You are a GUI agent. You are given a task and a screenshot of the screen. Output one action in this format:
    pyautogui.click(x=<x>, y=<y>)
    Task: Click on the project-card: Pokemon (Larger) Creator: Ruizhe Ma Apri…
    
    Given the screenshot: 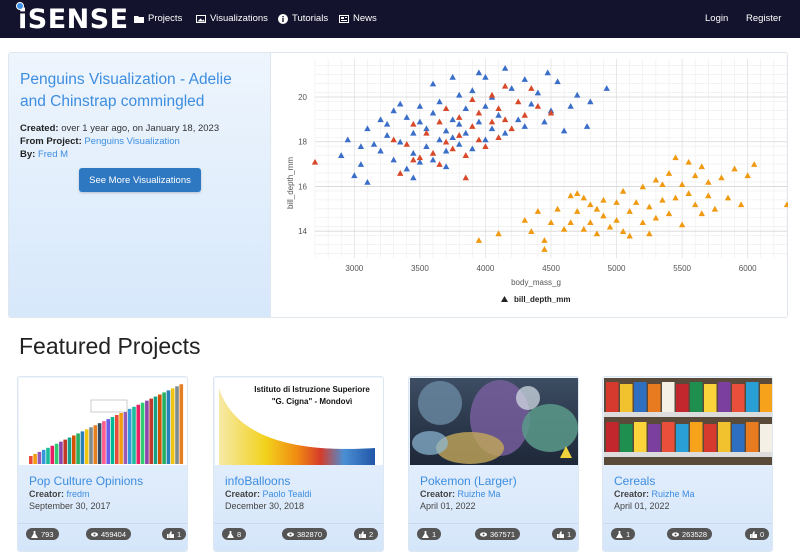 What is the action you would take?
    pyautogui.click(x=493, y=464)
    